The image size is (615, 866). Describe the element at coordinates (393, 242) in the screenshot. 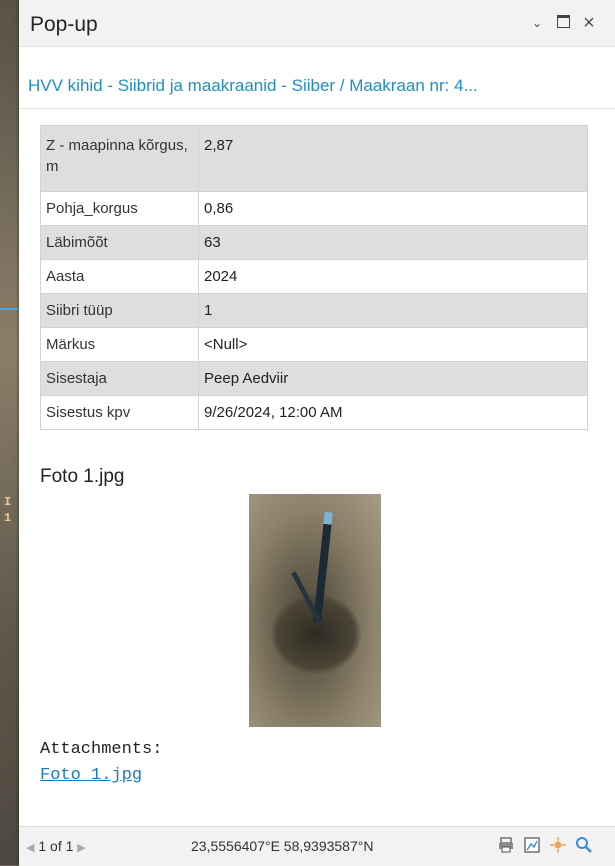

I see `field-value: 63` at that location.